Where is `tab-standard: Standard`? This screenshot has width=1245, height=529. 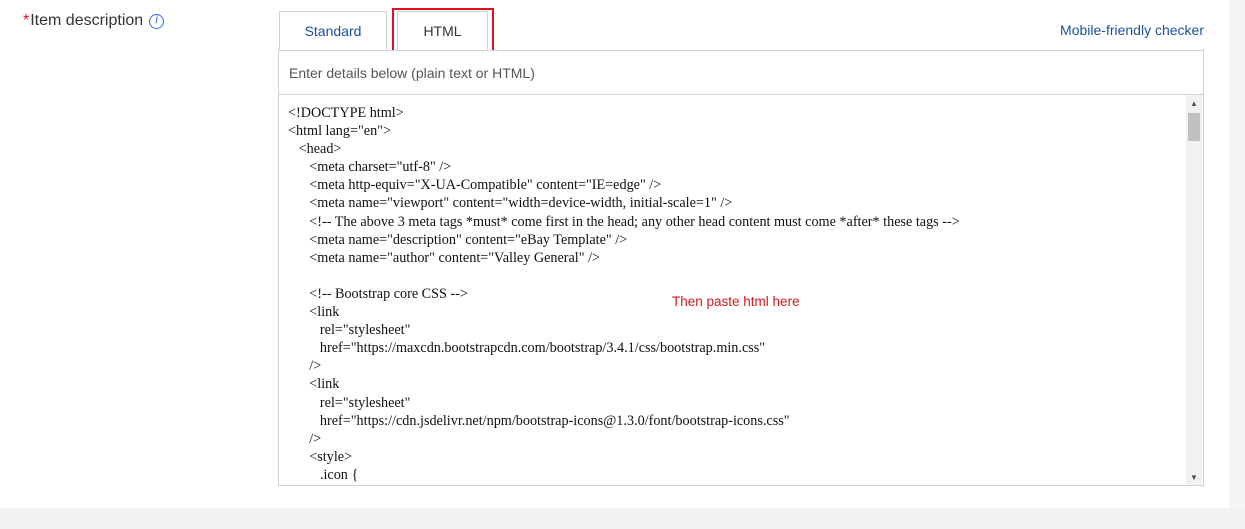 tab-standard: Standard is located at coordinates (333, 30).